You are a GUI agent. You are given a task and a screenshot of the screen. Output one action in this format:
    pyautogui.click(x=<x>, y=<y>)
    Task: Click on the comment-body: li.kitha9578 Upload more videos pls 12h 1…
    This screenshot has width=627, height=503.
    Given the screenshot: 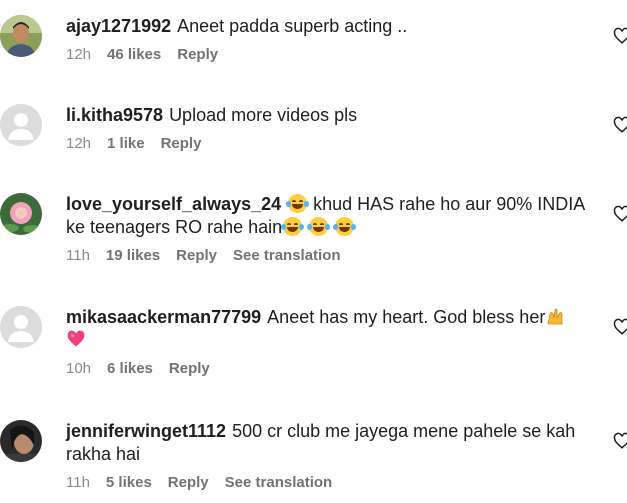 What is the action you would take?
    pyautogui.click(x=326, y=128)
    